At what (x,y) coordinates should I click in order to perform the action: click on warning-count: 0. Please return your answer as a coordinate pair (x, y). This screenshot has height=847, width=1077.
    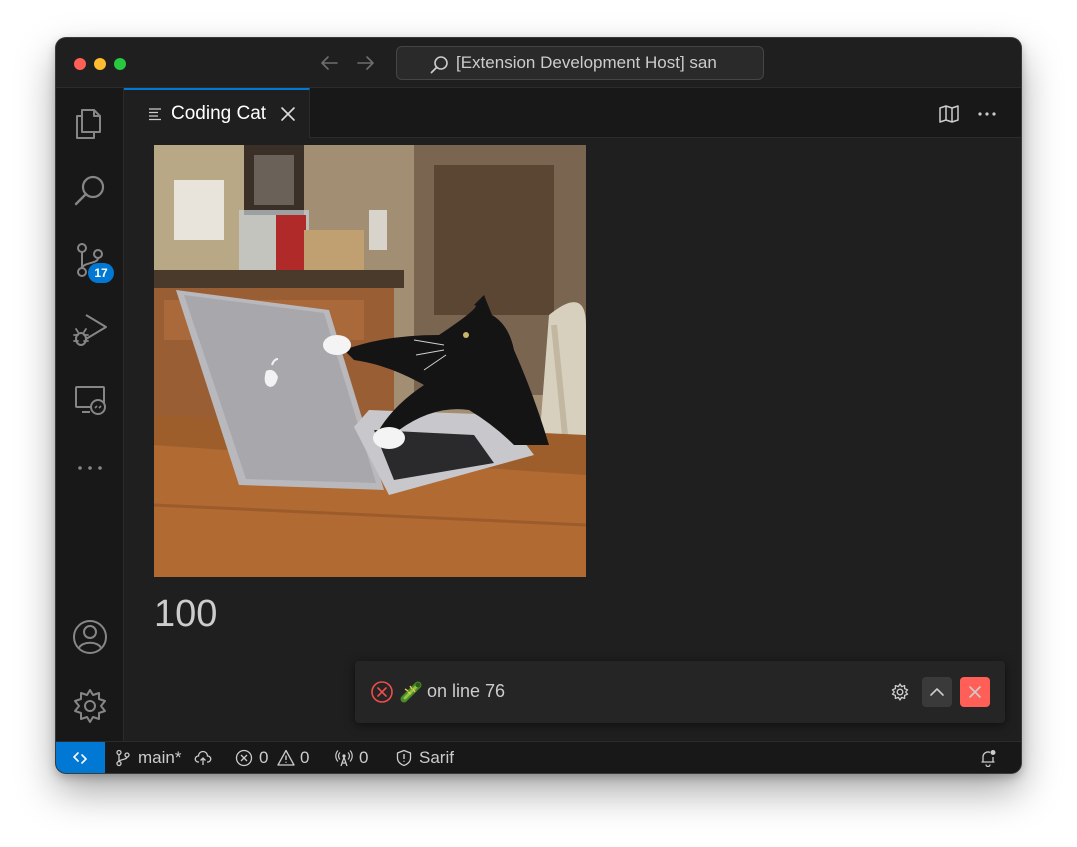
    Looking at the image, I should click on (305, 757).